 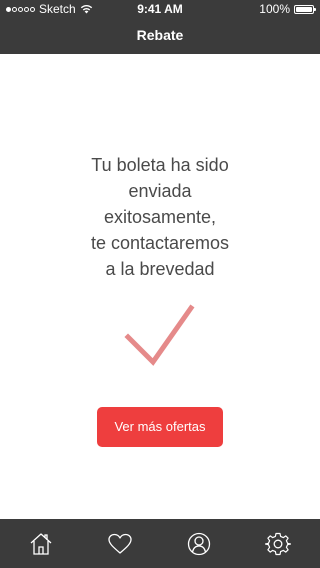 I want to click on tab-home, so click(x=41, y=544).